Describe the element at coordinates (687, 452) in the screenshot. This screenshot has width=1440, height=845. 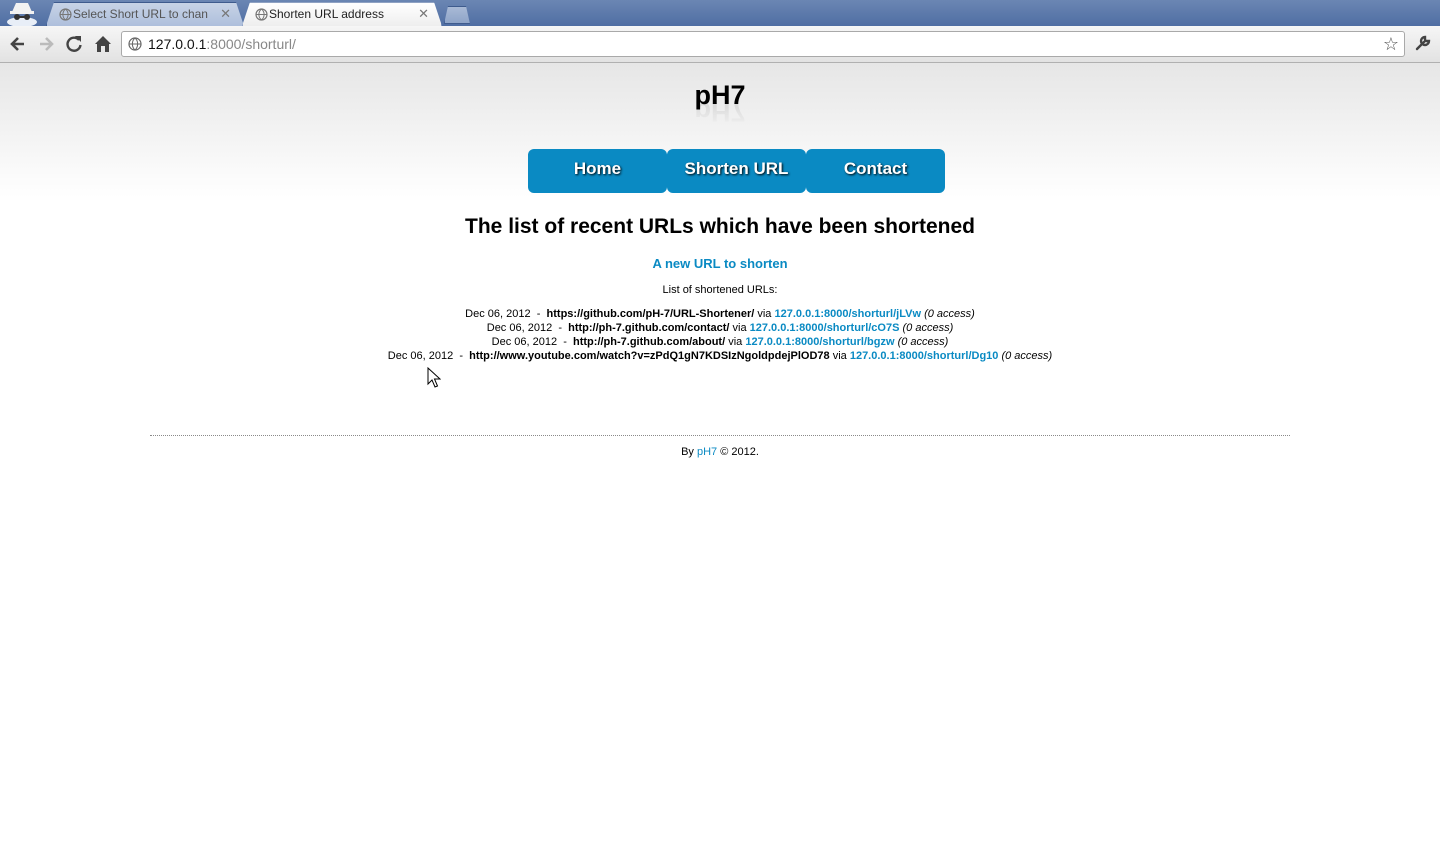
I see `footer-by: By` at that location.